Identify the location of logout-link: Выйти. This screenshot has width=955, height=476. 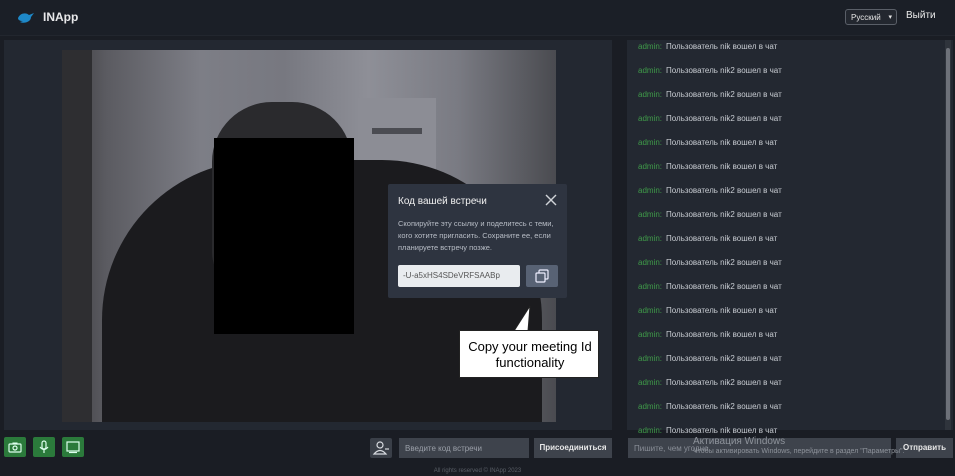
(921, 15).